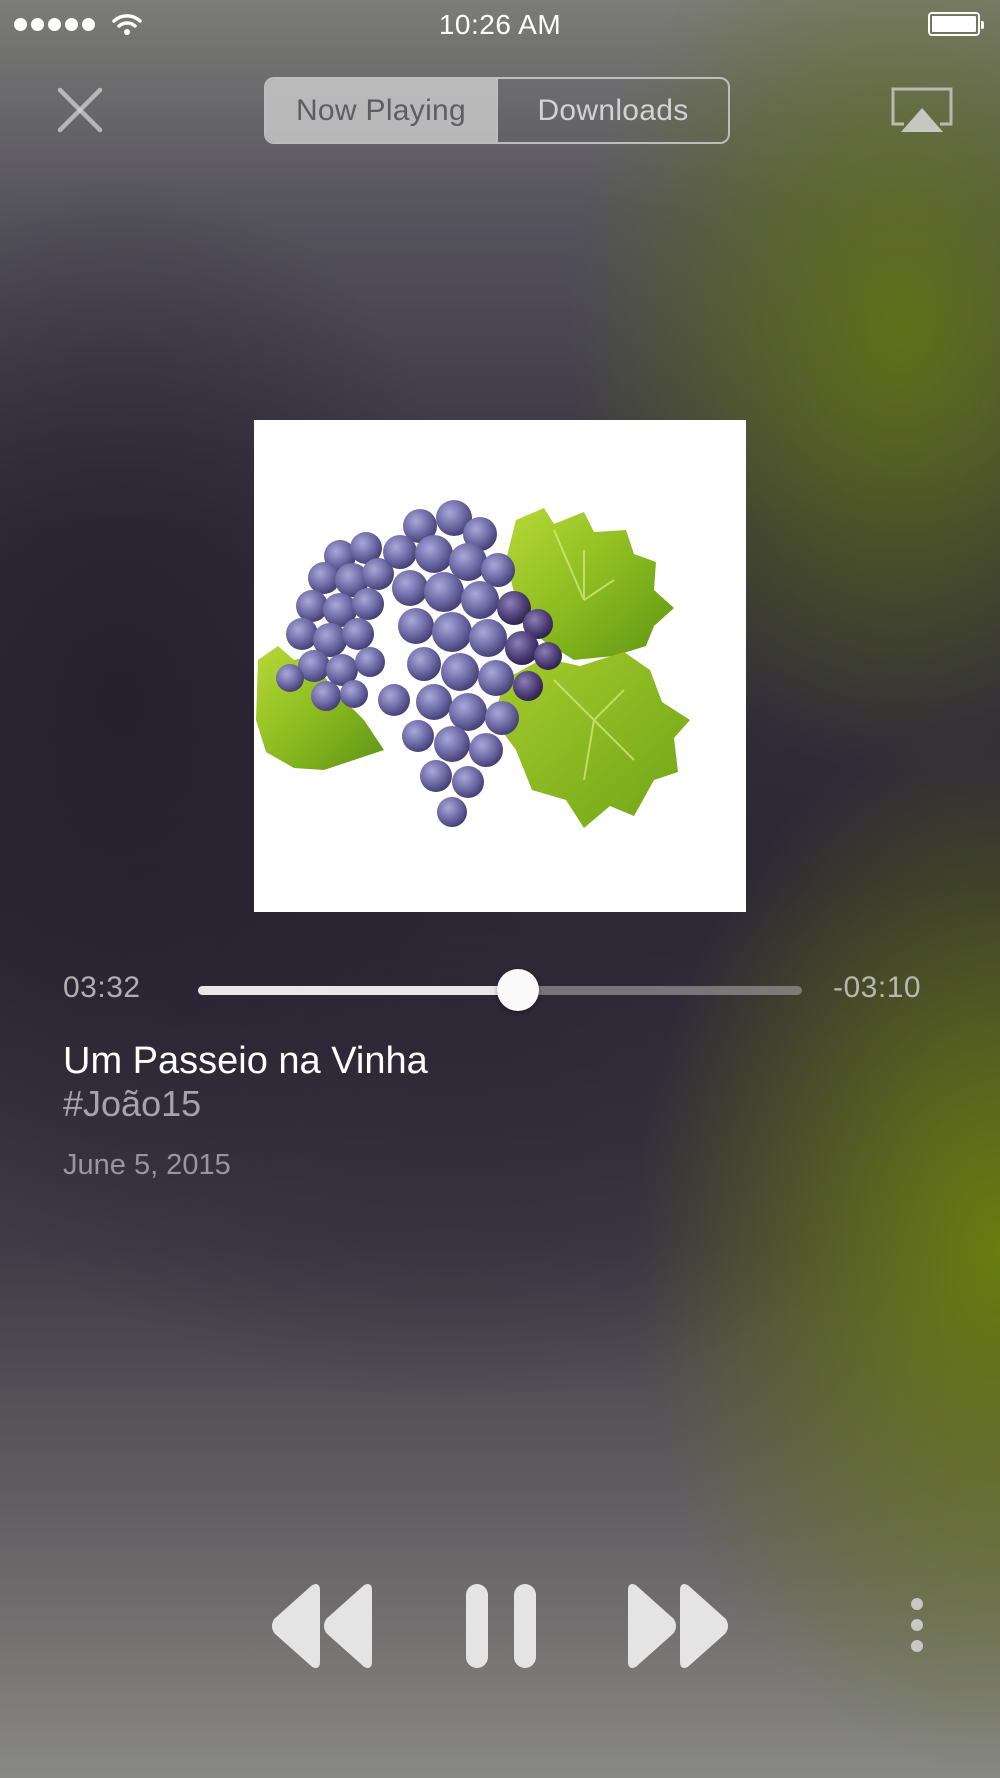  I want to click on track-title: Um Passeio na Vinha, so click(245, 1061).